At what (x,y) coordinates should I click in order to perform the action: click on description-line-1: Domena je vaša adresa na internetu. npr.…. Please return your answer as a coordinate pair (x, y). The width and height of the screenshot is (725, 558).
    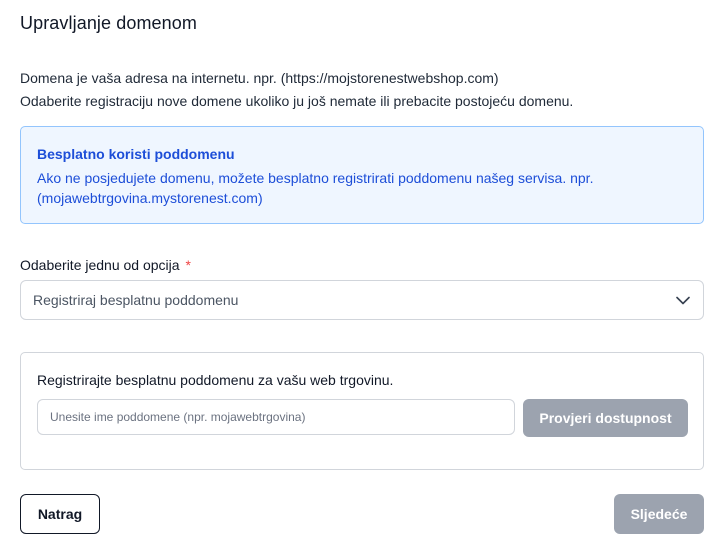
    Looking at the image, I should click on (259, 78).